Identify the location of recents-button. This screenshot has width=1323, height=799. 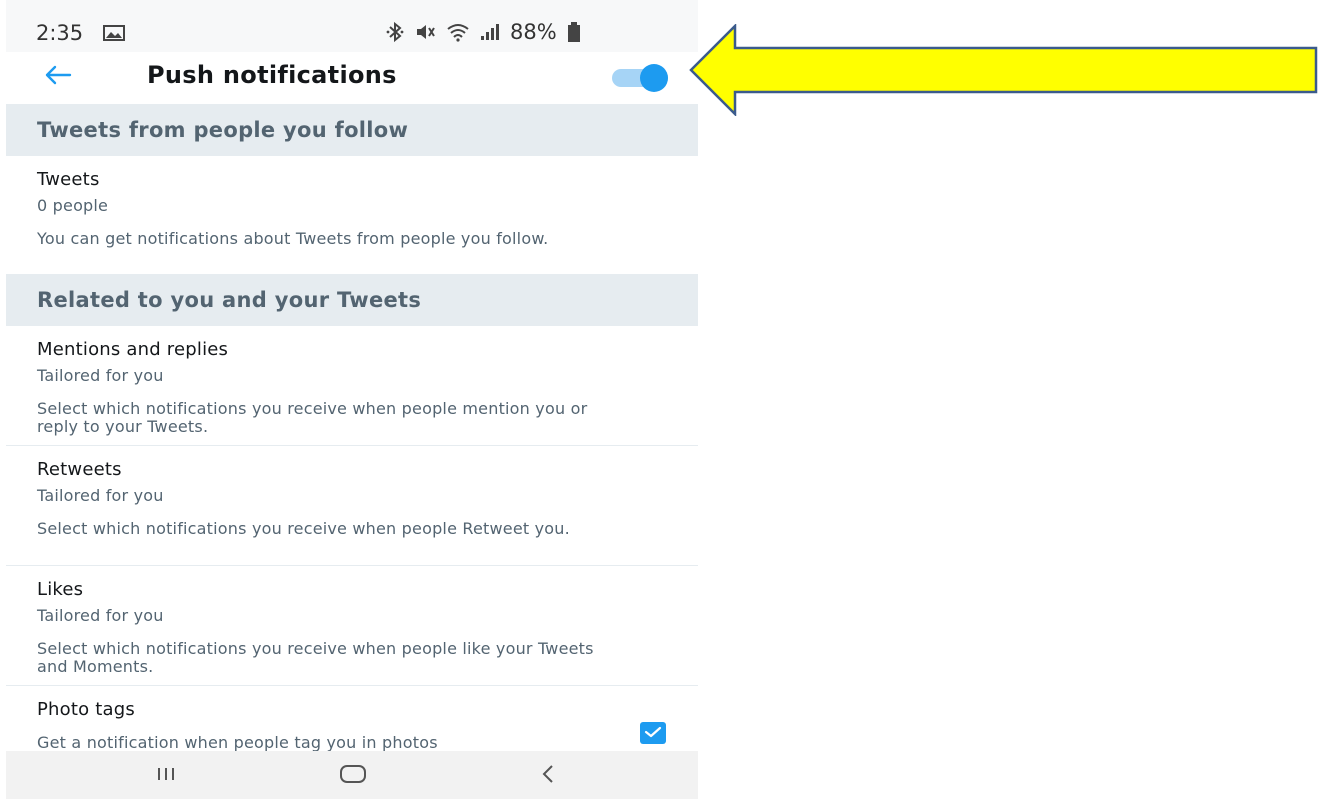
(166, 776).